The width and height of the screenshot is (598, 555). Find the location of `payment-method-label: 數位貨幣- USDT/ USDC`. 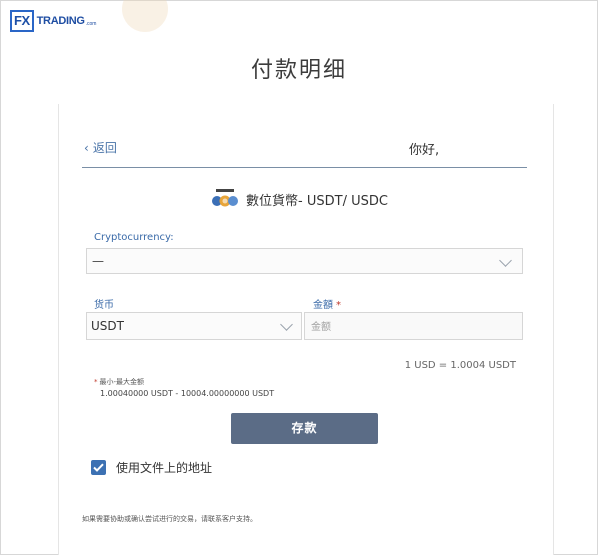

payment-method-label: 數位貨幣- USDT/ USDC is located at coordinates (317, 201).